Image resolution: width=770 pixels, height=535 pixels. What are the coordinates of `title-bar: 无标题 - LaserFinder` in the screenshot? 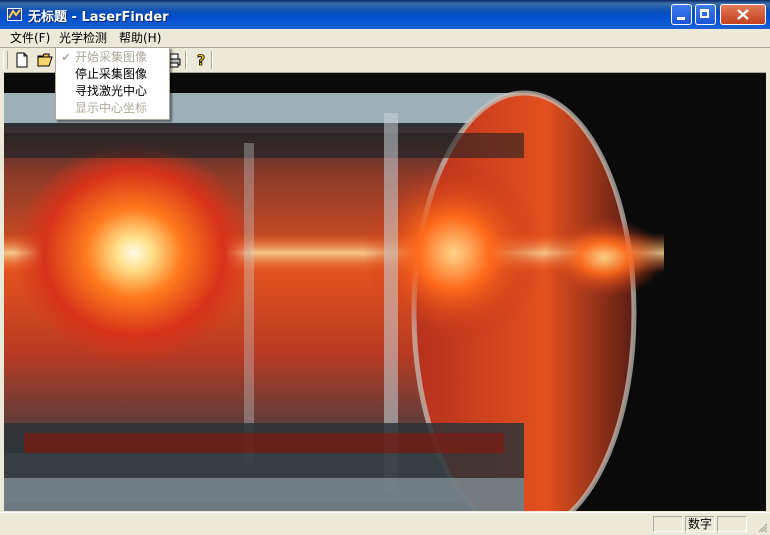 It's located at (385, 14).